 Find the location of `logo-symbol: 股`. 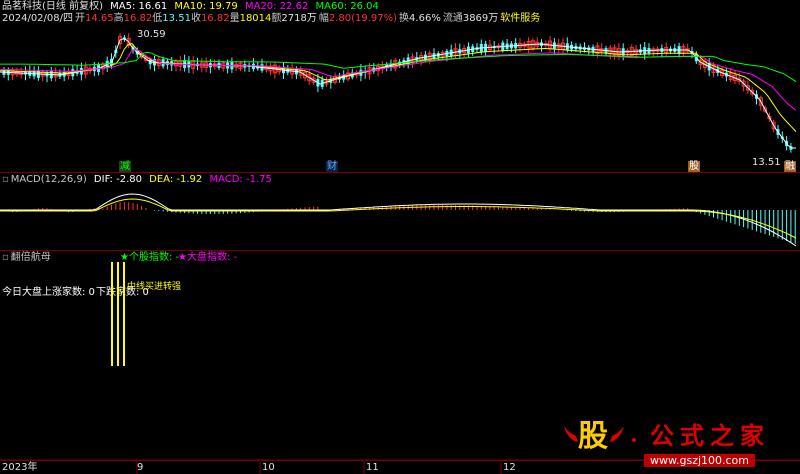

logo-symbol: 股 is located at coordinates (593, 436).